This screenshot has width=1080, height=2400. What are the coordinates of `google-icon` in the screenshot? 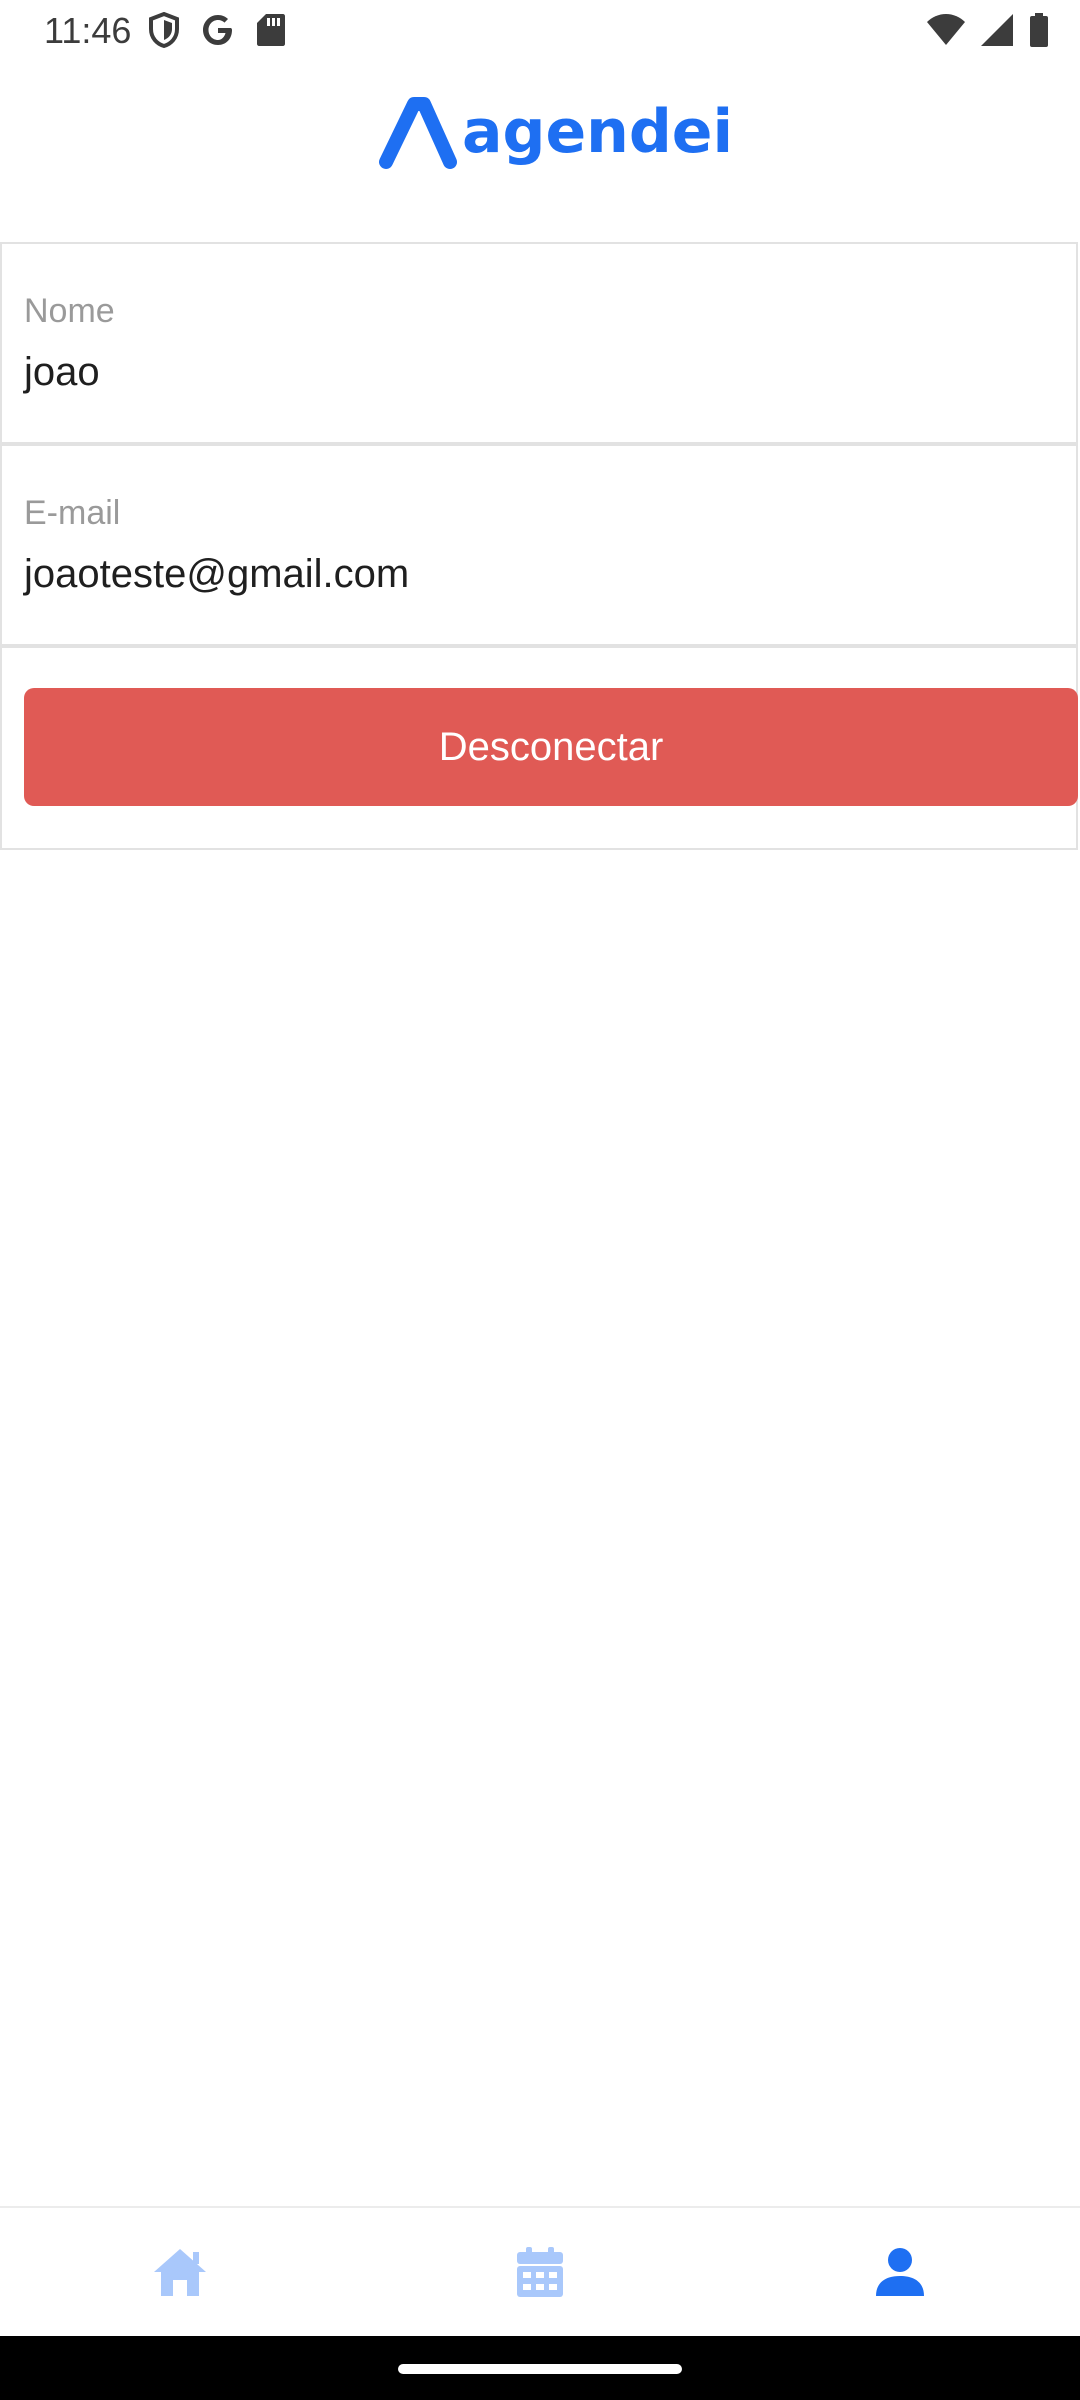 It's located at (218, 32).